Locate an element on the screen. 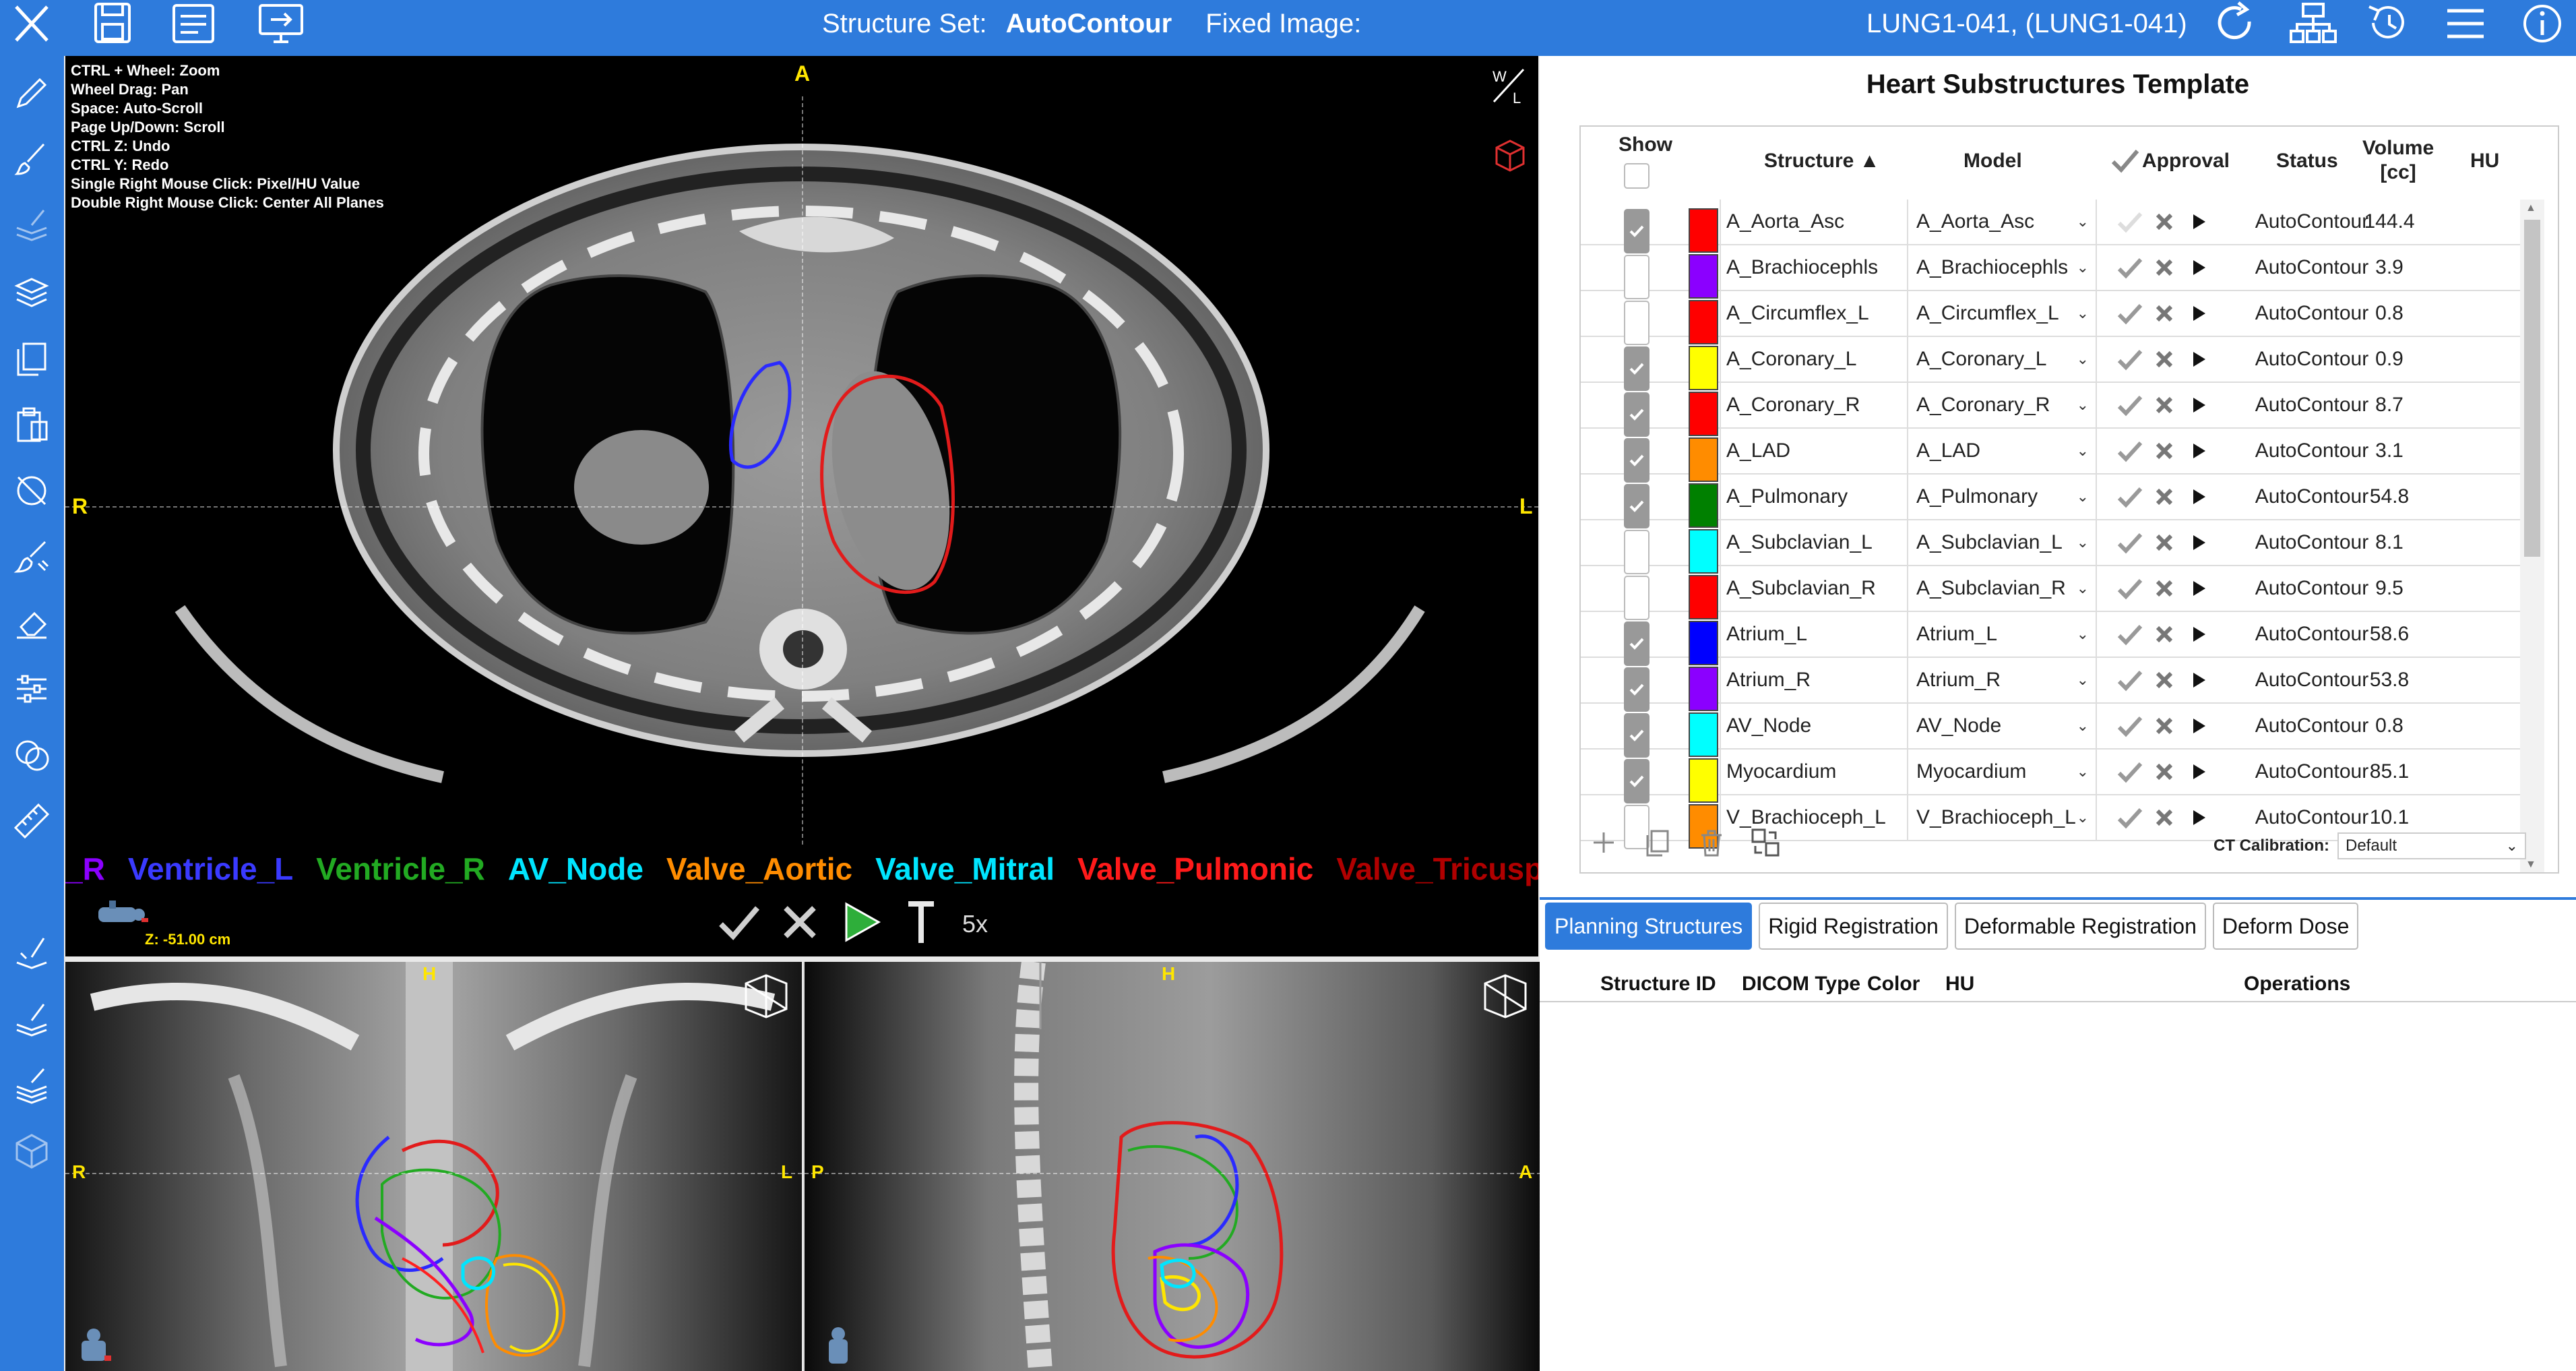 Image resolution: width=2576 pixels, height=1371 pixels. model-select: A_Pulmonary ⌄ is located at coordinates (2003, 497).